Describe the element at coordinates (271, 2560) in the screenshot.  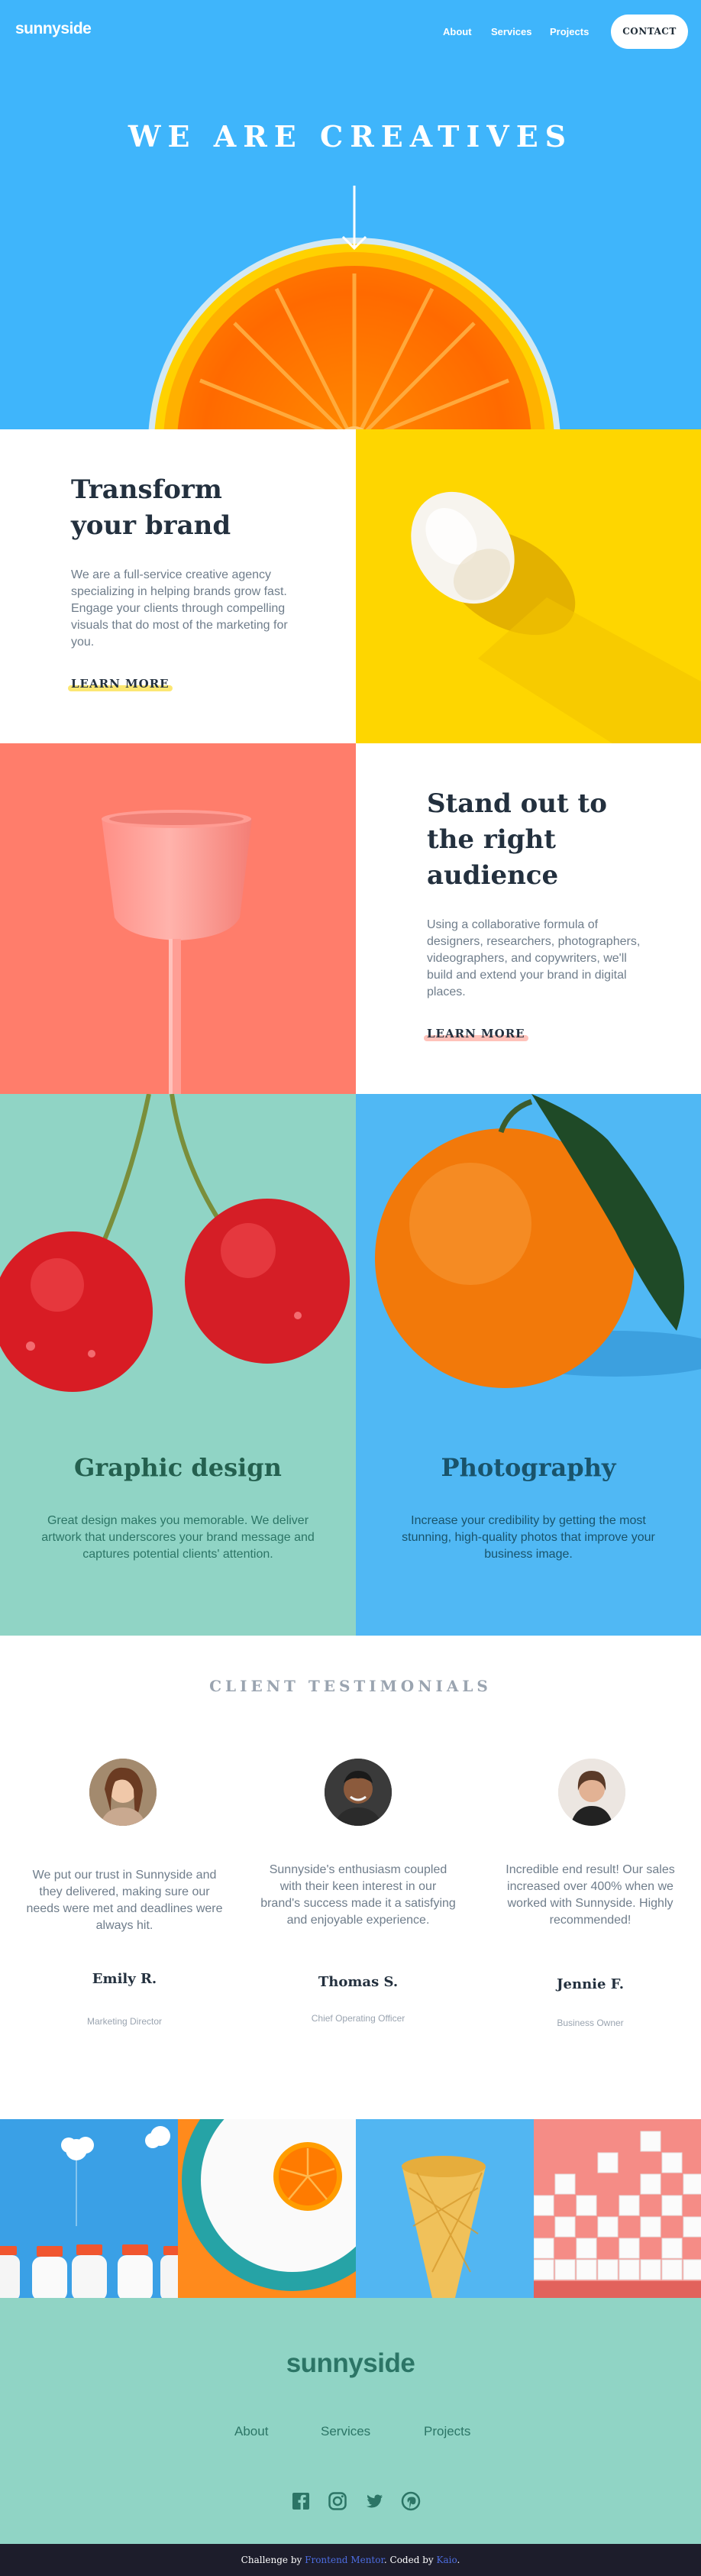
I see `attribution-prefix: Challenge by` at that location.